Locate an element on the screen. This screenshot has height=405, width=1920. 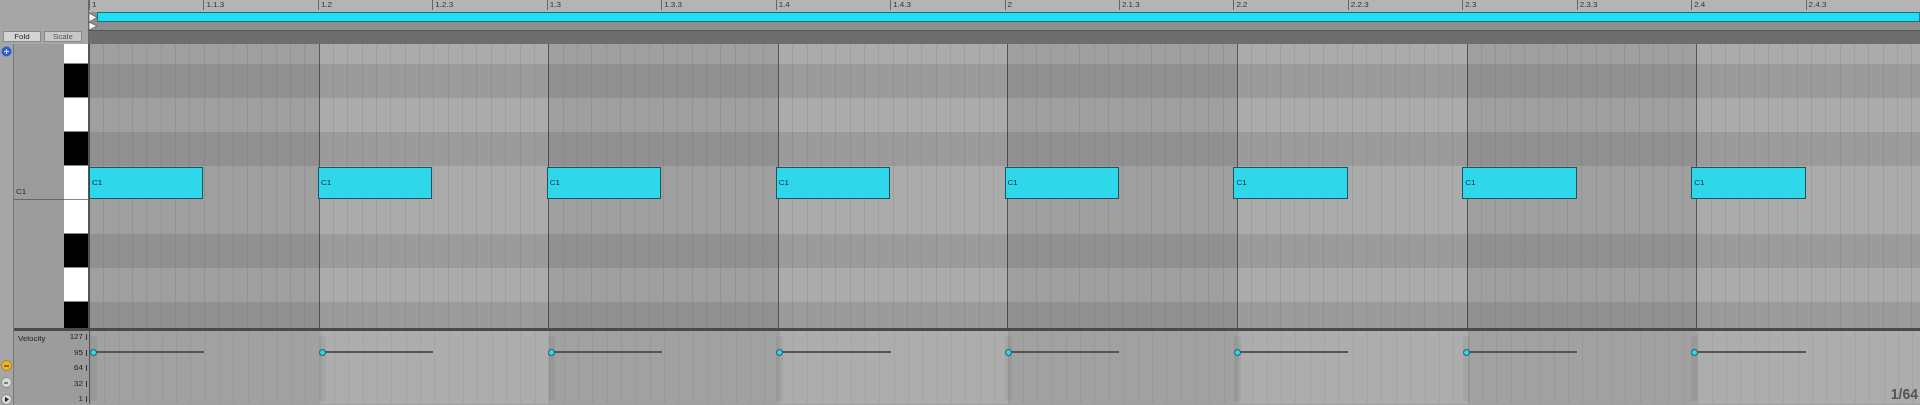
ruler-label: 2.1.3 is located at coordinates (1176, 5).